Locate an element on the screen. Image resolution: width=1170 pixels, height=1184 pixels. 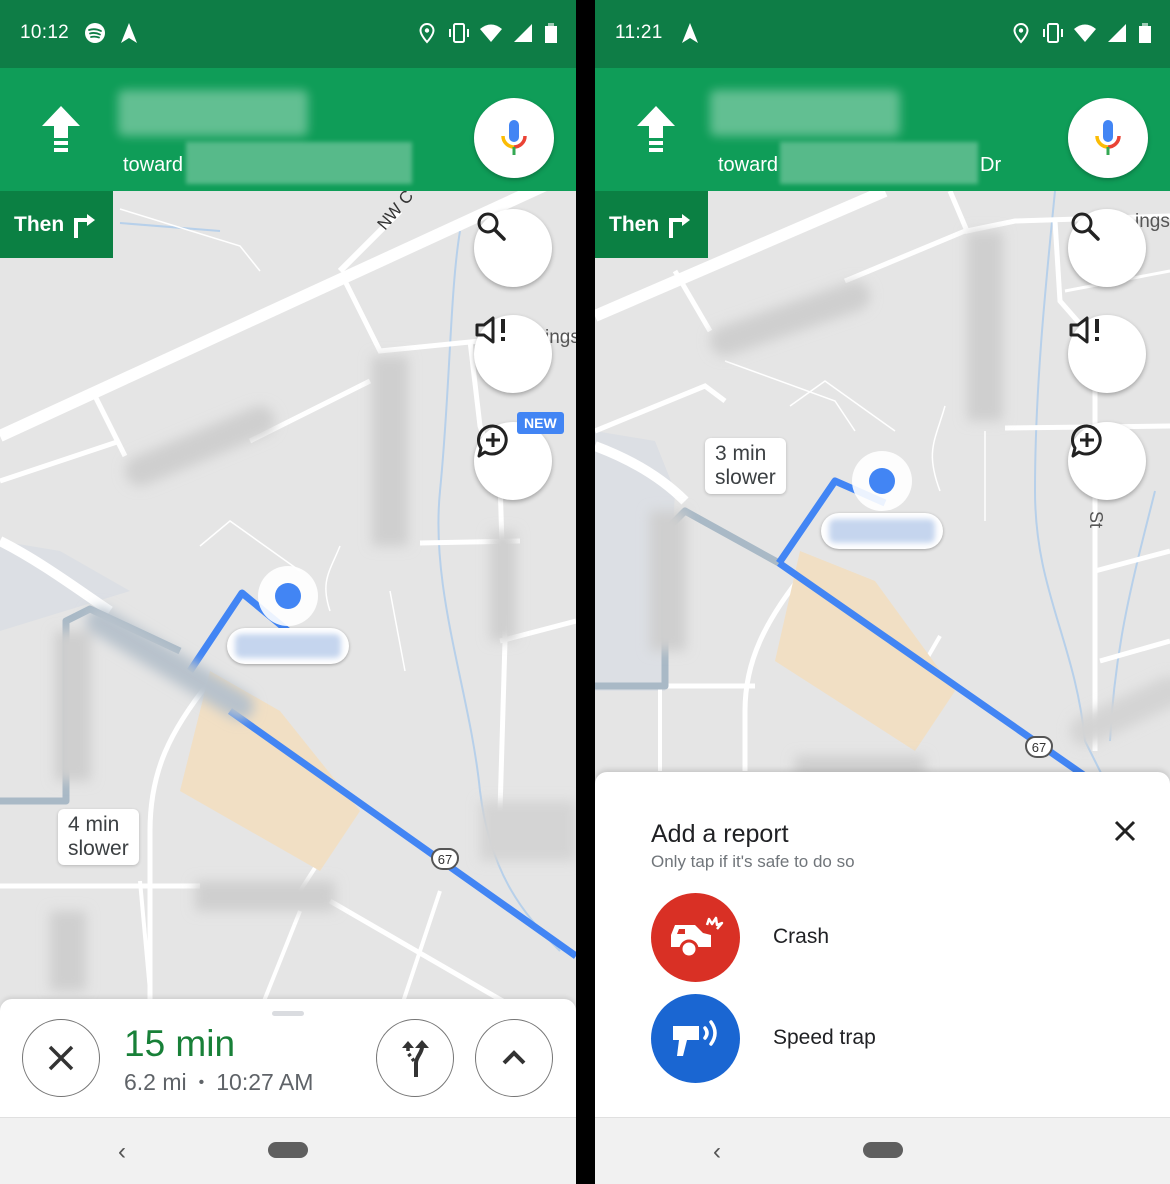
report-option-speed-trap: Speed trap is located at coordinates (861, 1038).